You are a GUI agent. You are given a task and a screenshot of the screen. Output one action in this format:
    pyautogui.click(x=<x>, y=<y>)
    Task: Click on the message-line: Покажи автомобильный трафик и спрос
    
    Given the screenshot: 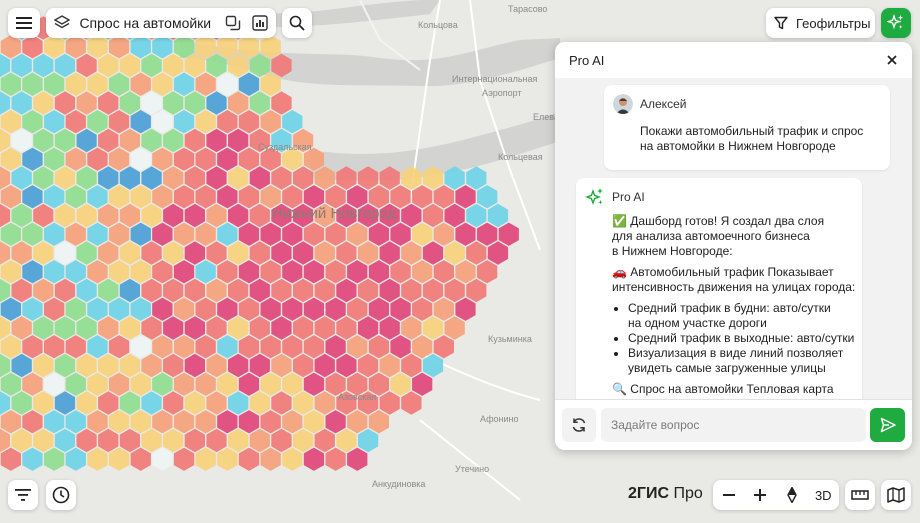 What is the action you would take?
    pyautogui.click(x=752, y=131)
    